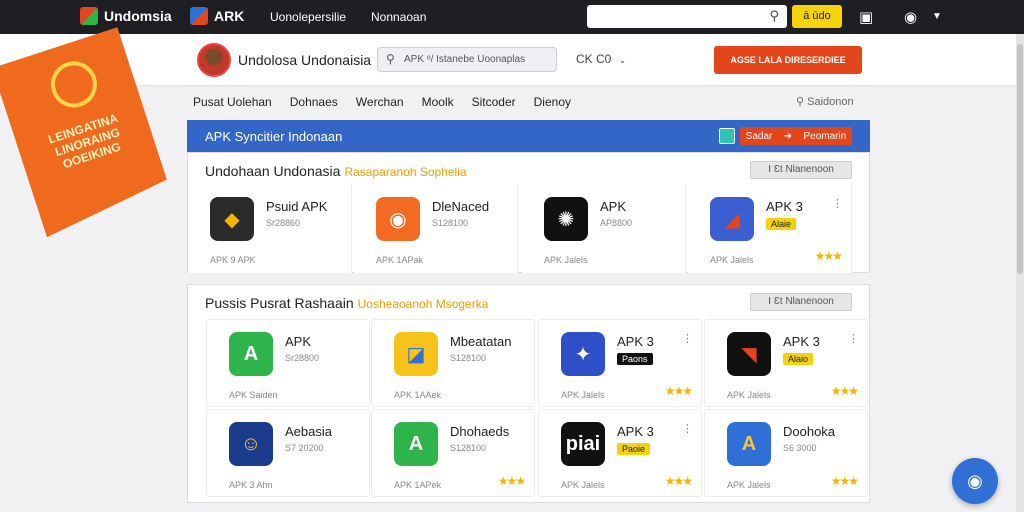  Describe the element at coordinates (975, 481) in the screenshot. I see `chat-fab-button: ◉` at that location.